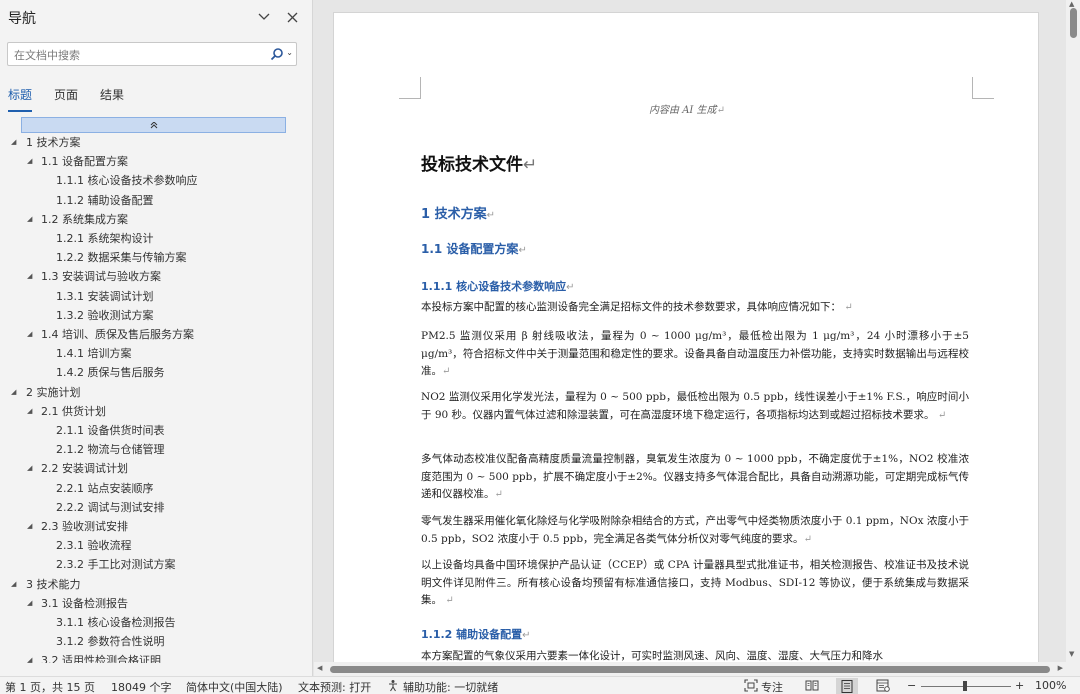 This screenshot has width=1080, height=694. What do you see at coordinates (479, 165) in the screenshot?
I see `document-title: 投标技术文件↵` at bounding box center [479, 165].